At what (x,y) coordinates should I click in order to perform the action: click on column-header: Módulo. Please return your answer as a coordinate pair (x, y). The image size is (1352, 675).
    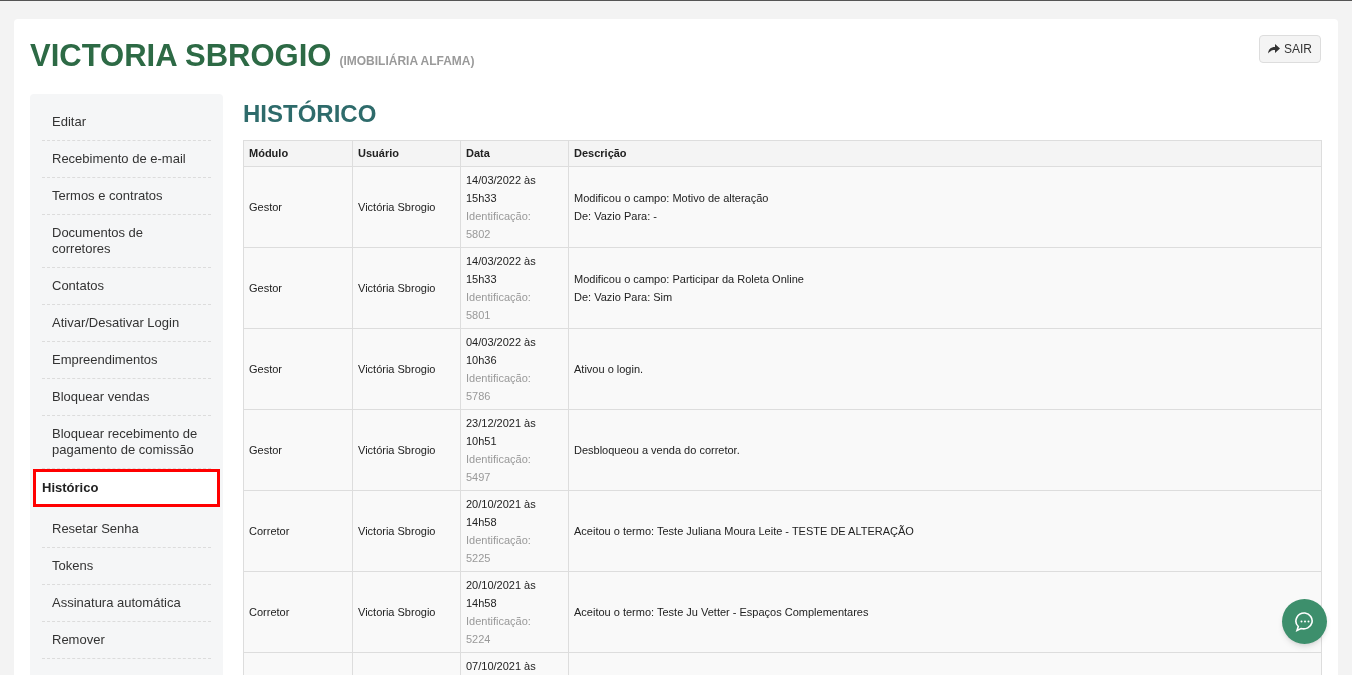
    Looking at the image, I should click on (298, 153).